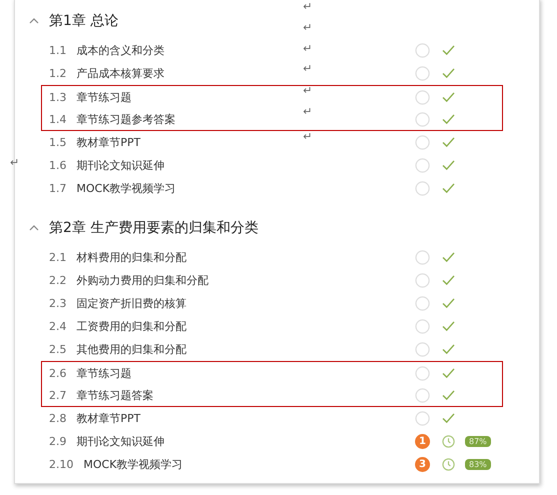  I want to click on section-number: 2.9, so click(57, 441).